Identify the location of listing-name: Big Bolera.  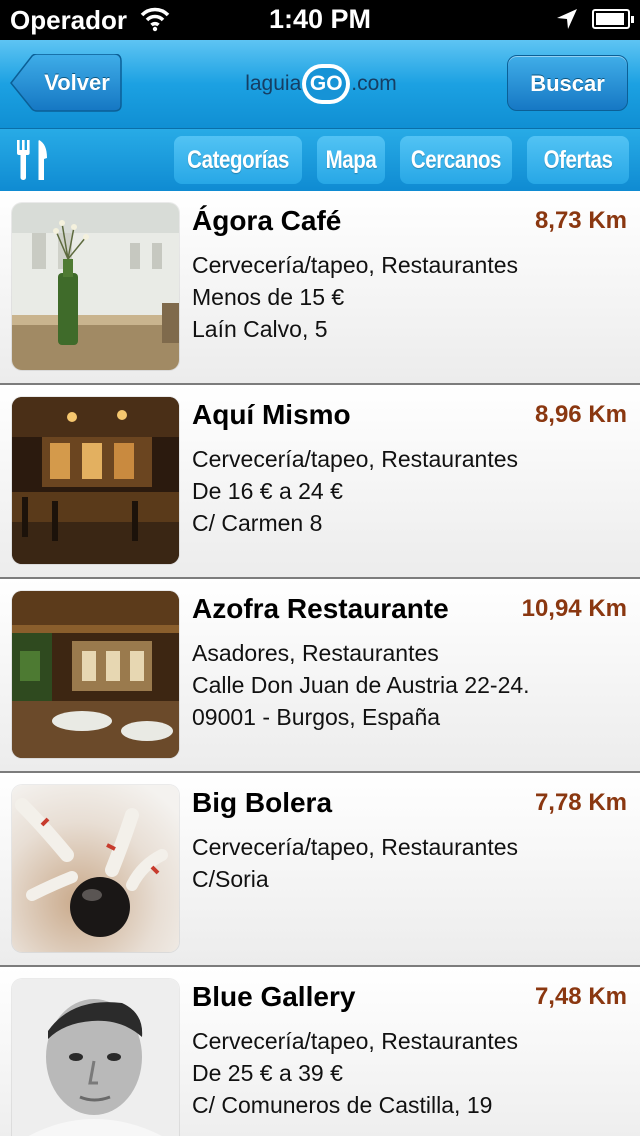
(262, 802).